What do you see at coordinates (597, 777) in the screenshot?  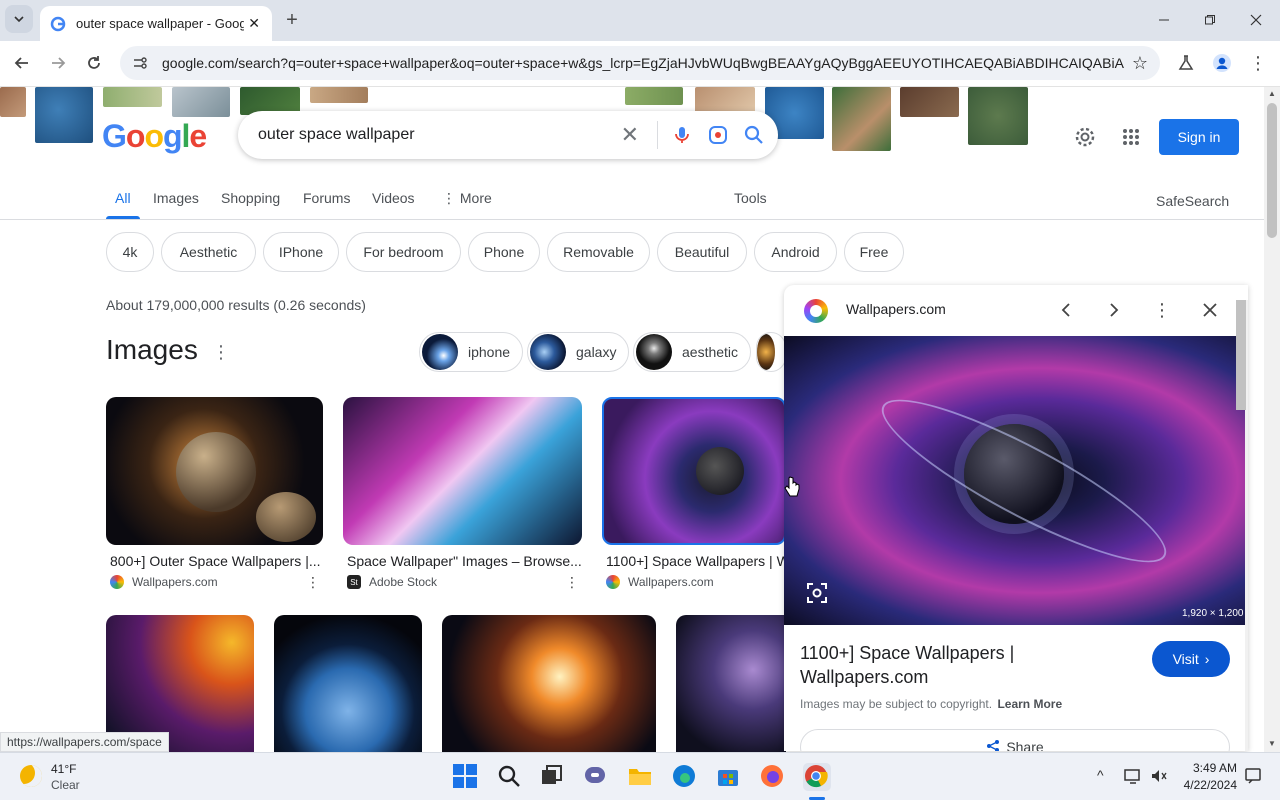 I see `teams-chat-icon` at bounding box center [597, 777].